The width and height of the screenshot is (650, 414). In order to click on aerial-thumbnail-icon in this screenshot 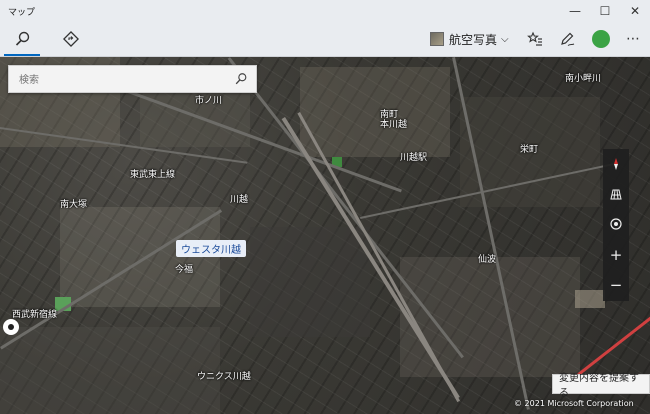, I will do `click(437, 39)`.